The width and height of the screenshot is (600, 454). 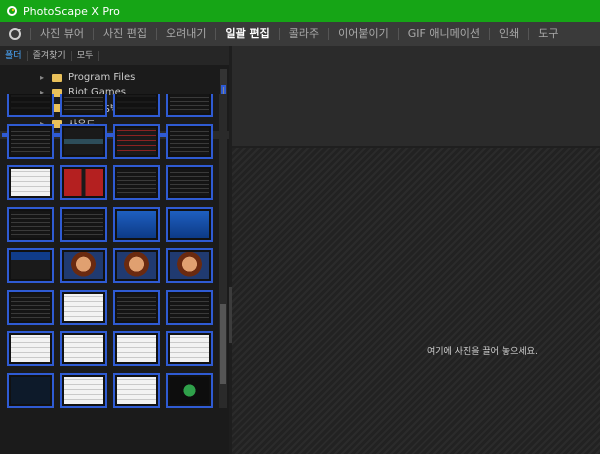 I want to click on folder-icon, so click(x=57, y=77).